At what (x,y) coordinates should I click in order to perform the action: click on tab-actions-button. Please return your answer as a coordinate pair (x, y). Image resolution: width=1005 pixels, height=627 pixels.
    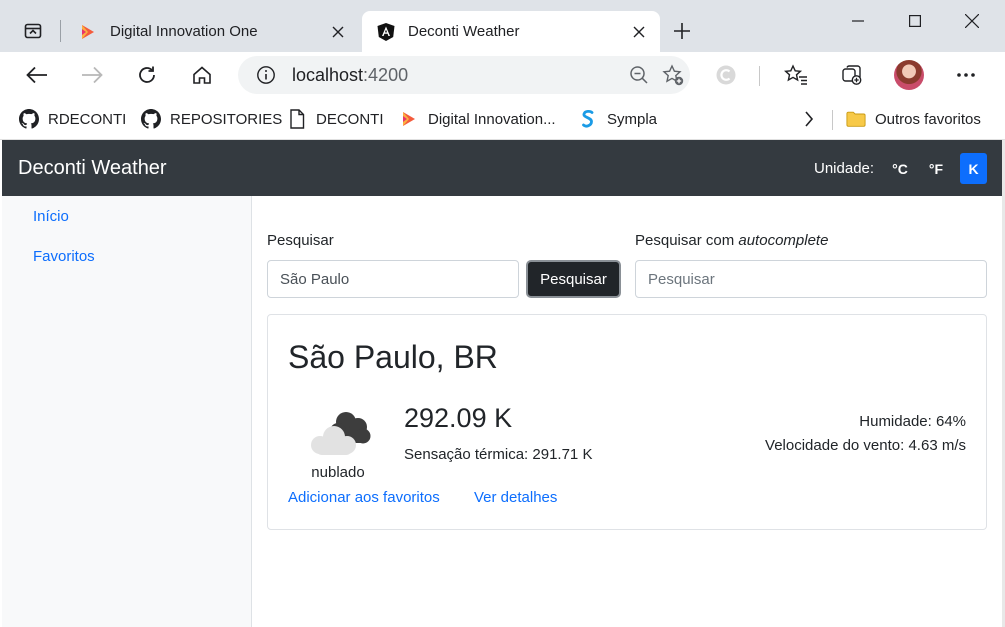
    Looking at the image, I should click on (33, 31).